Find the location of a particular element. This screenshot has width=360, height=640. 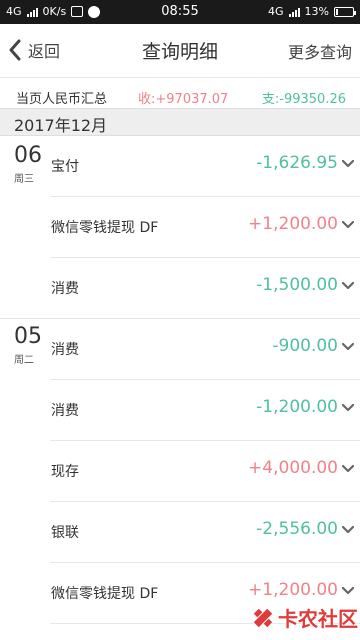

summary-bar: 当页人民币汇总 收:+97037.07 支:-99350.26 is located at coordinates (180, 97).